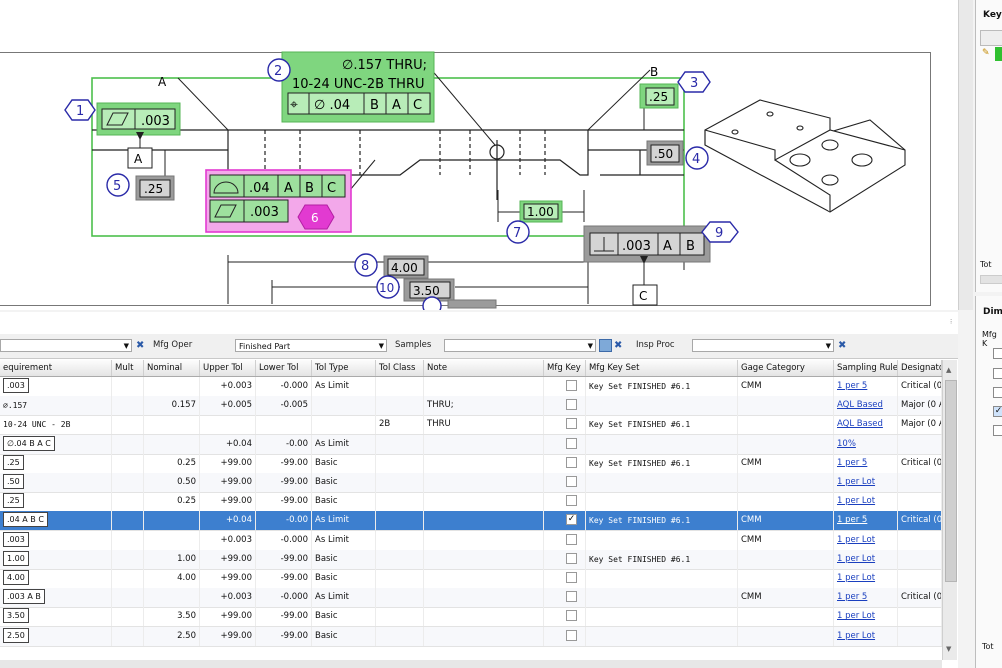 The image size is (1002, 668). Describe the element at coordinates (284, 368) in the screenshot. I see `column-header-lower: Lower Tol` at that location.